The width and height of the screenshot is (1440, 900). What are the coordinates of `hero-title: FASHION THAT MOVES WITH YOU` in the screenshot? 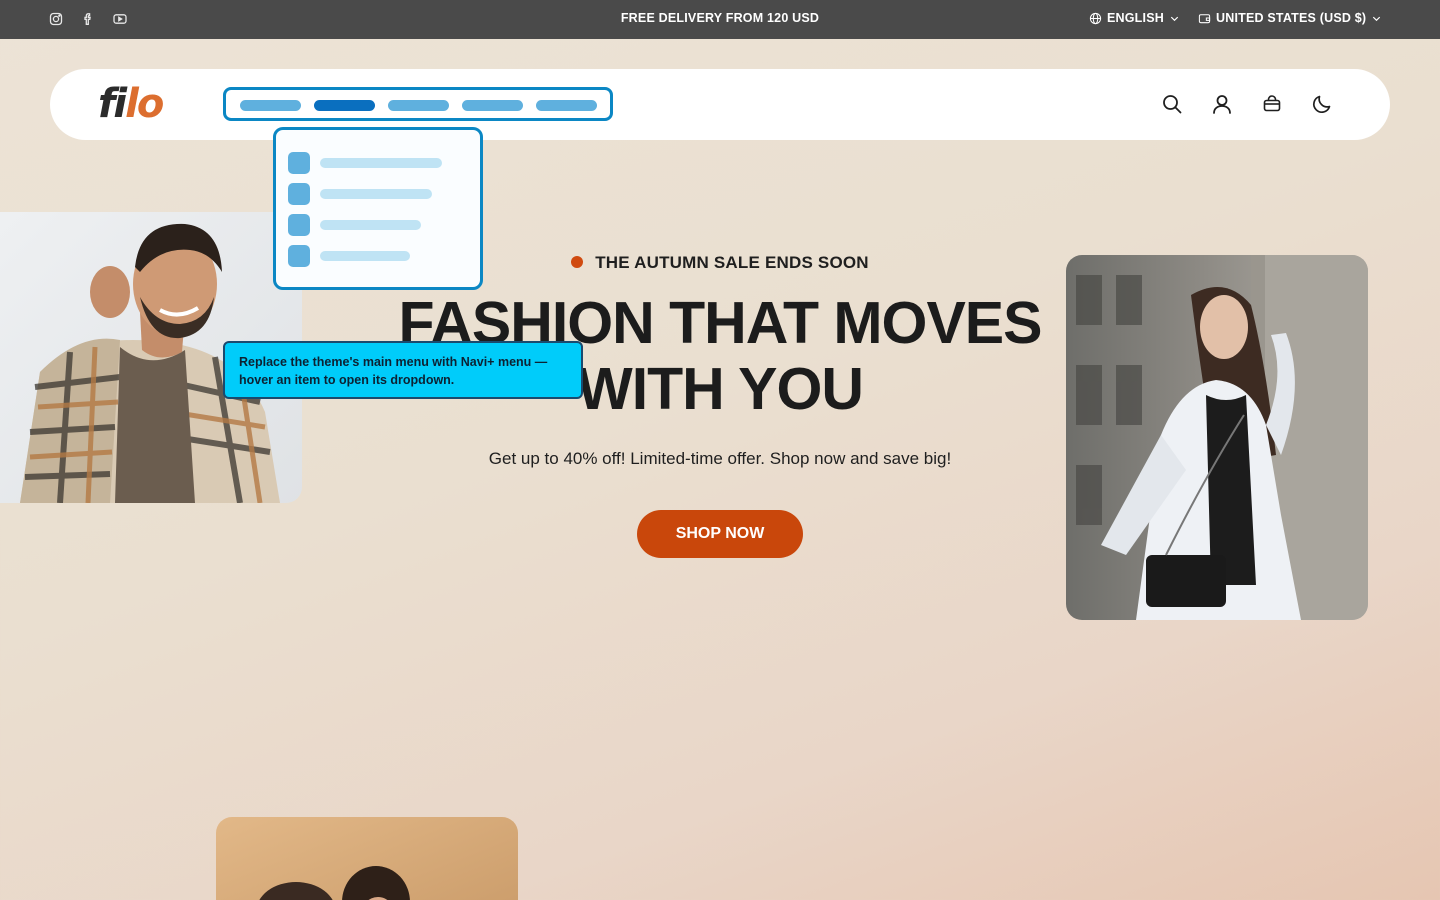 It's located at (720, 356).